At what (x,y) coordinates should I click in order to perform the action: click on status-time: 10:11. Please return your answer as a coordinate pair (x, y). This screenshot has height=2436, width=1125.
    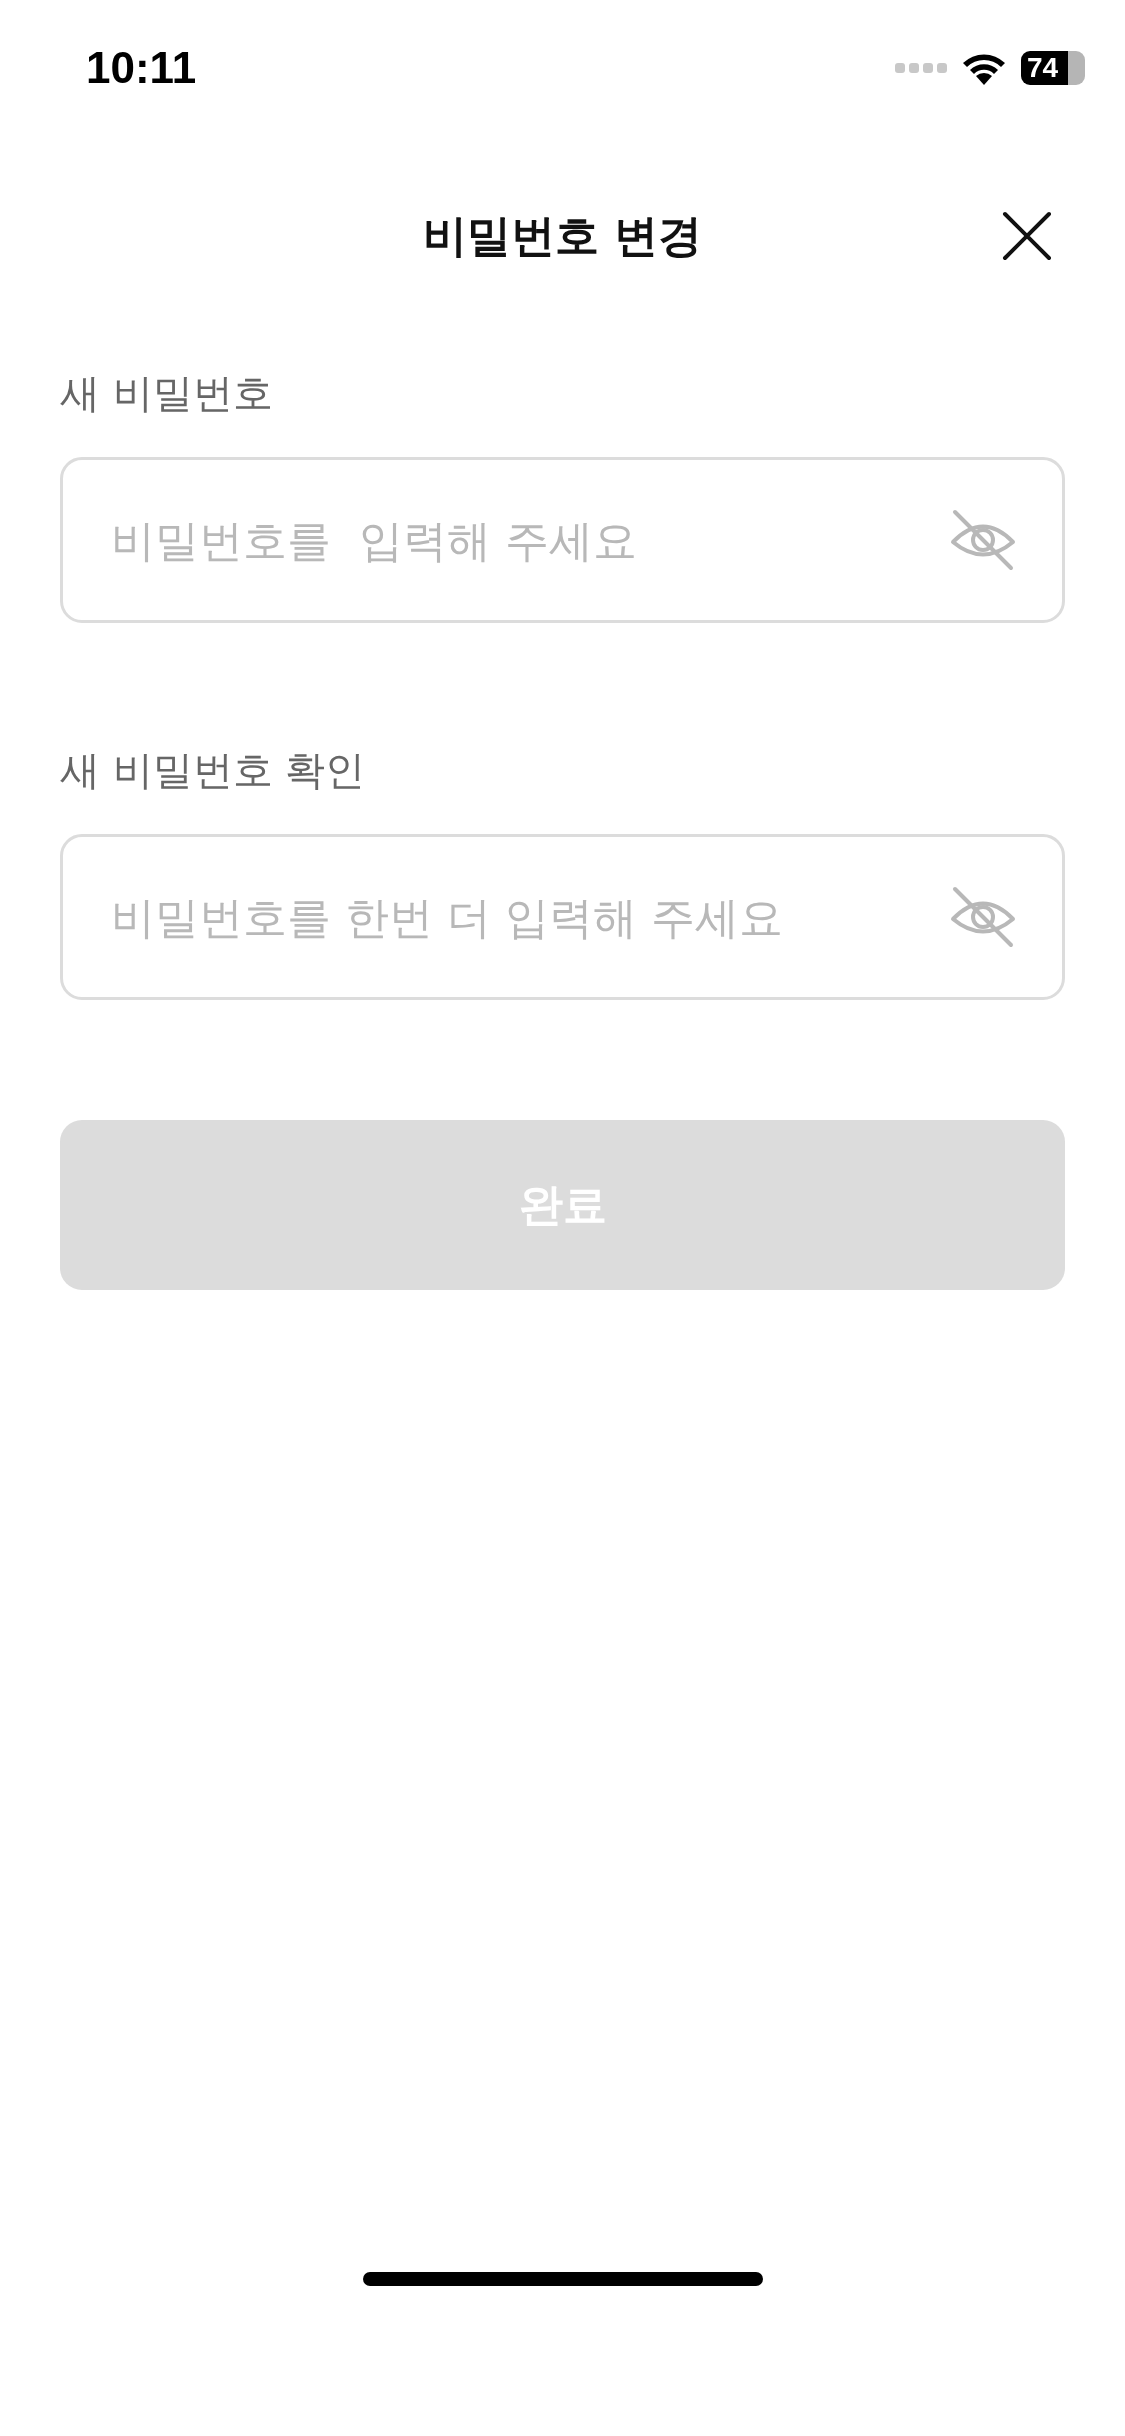
    Looking at the image, I should click on (141, 68).